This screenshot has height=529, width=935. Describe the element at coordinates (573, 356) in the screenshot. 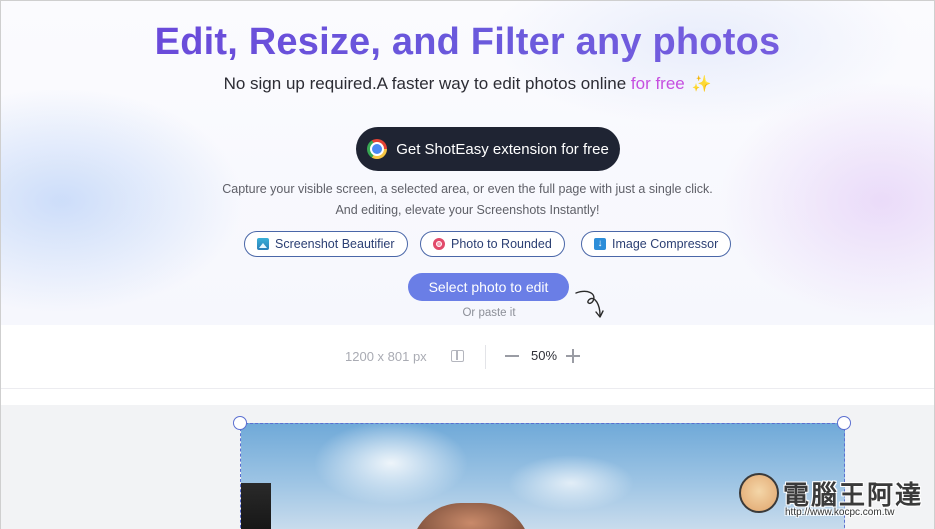

I see `zoom-in-icon` at that location.